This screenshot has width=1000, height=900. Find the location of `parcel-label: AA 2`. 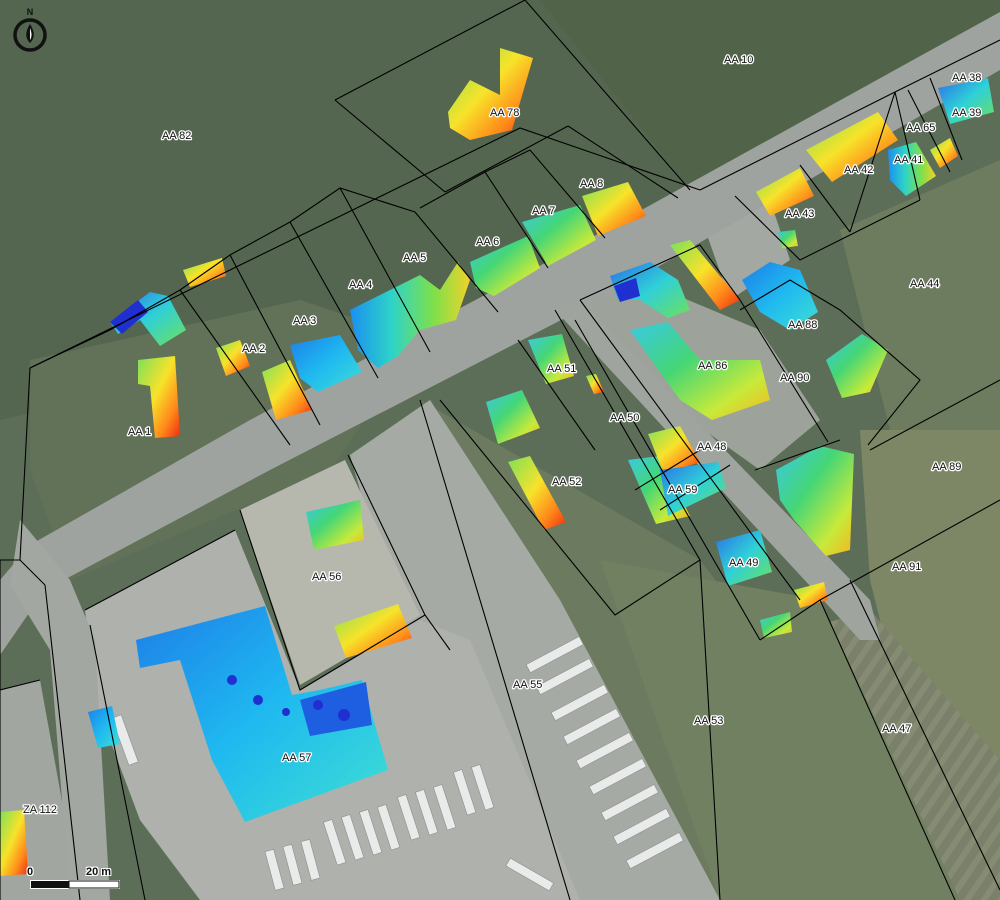

parcel-label: AA 2 is located at coordinates (253, 349).